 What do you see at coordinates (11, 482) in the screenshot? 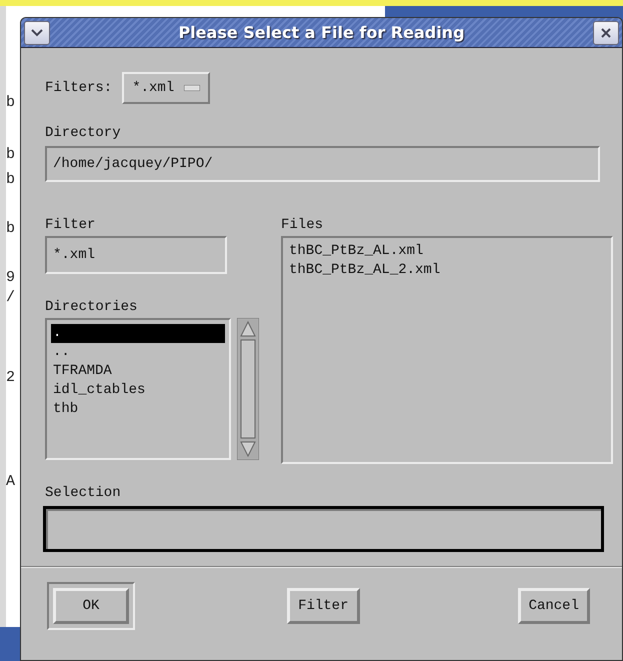
I see `window-text: A` at bounding box center [11, 482].